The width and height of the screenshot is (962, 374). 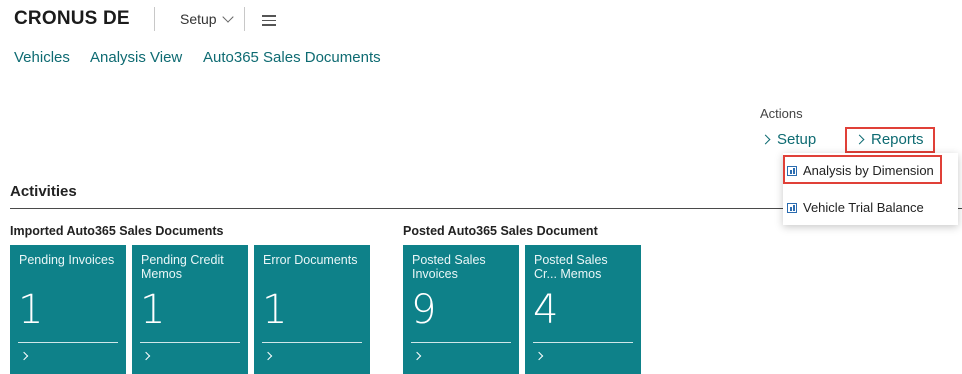 I want to click on action-setup: Setup, so click(x=788, y=139).